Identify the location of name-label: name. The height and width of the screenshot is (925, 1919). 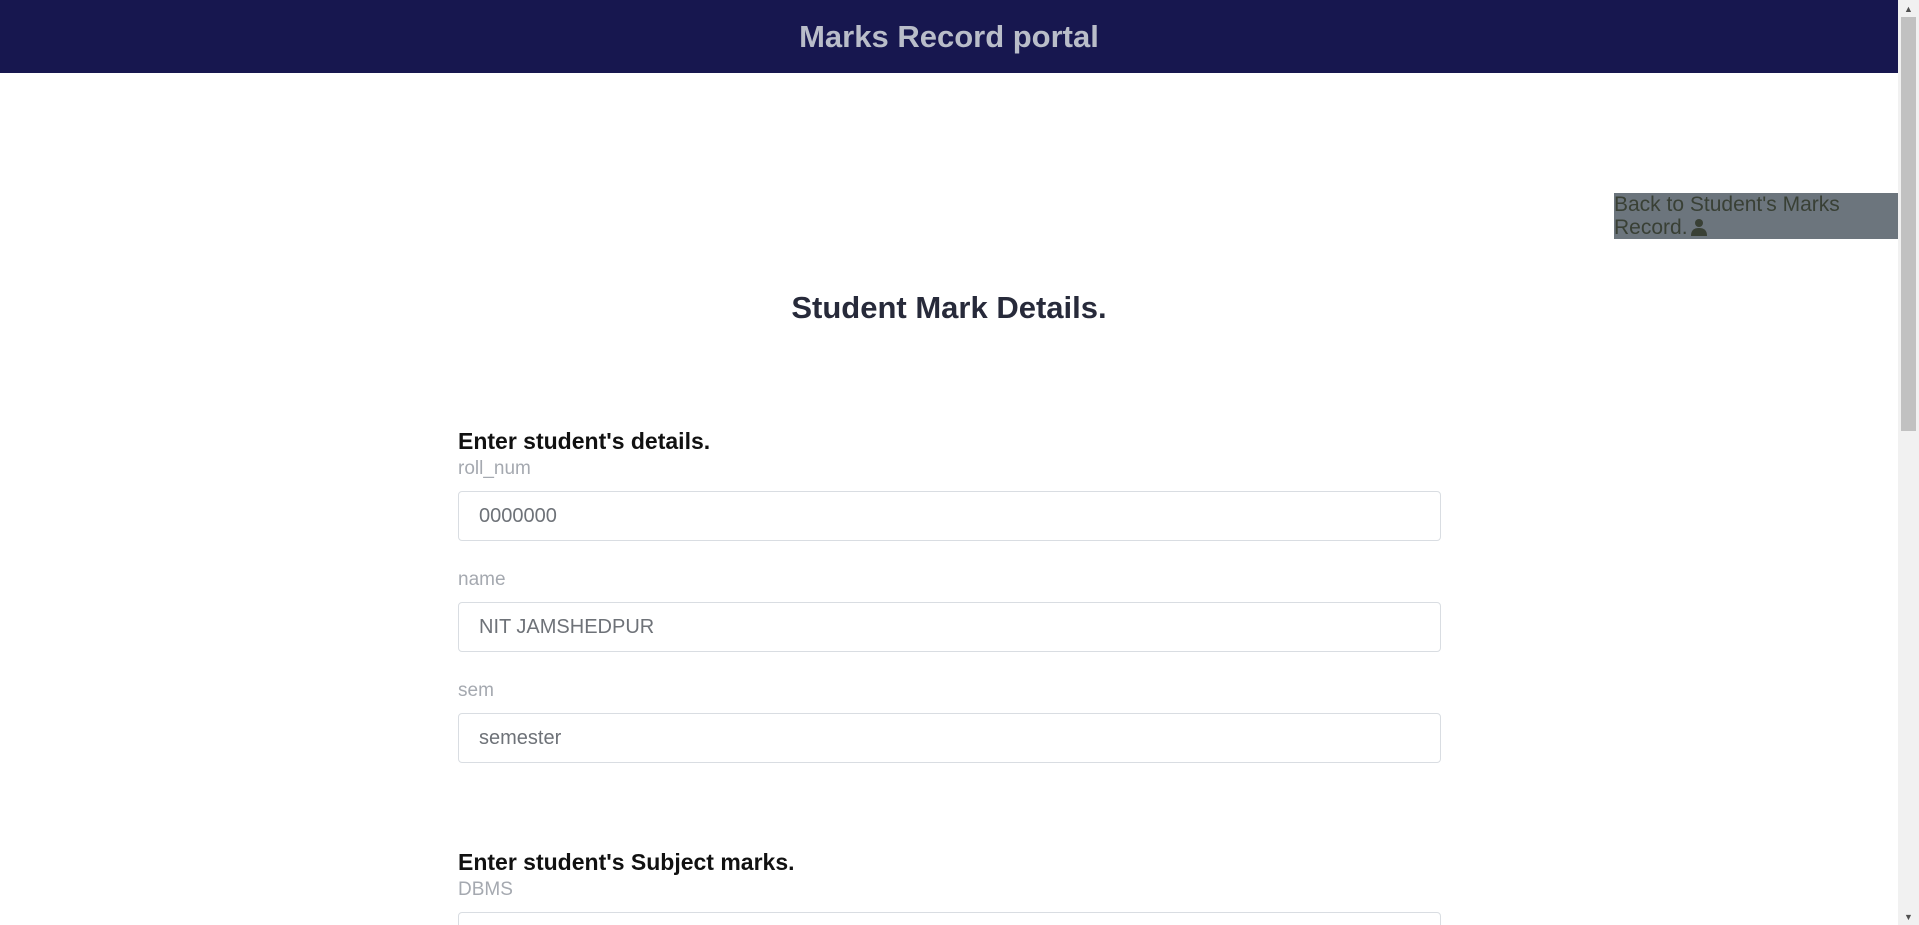
(482, 579).